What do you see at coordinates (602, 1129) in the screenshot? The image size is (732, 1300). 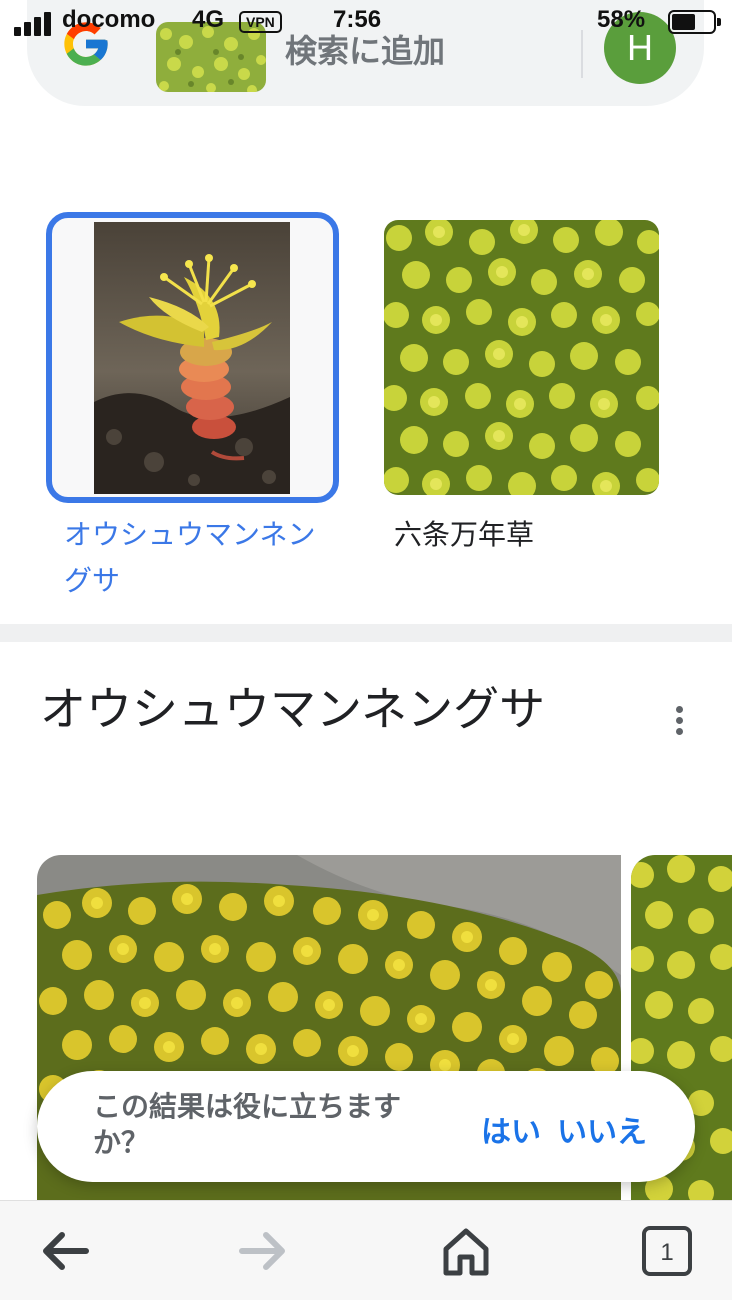 I see `feedback-no-button: いいえ` at bounding box center [602, 1129].